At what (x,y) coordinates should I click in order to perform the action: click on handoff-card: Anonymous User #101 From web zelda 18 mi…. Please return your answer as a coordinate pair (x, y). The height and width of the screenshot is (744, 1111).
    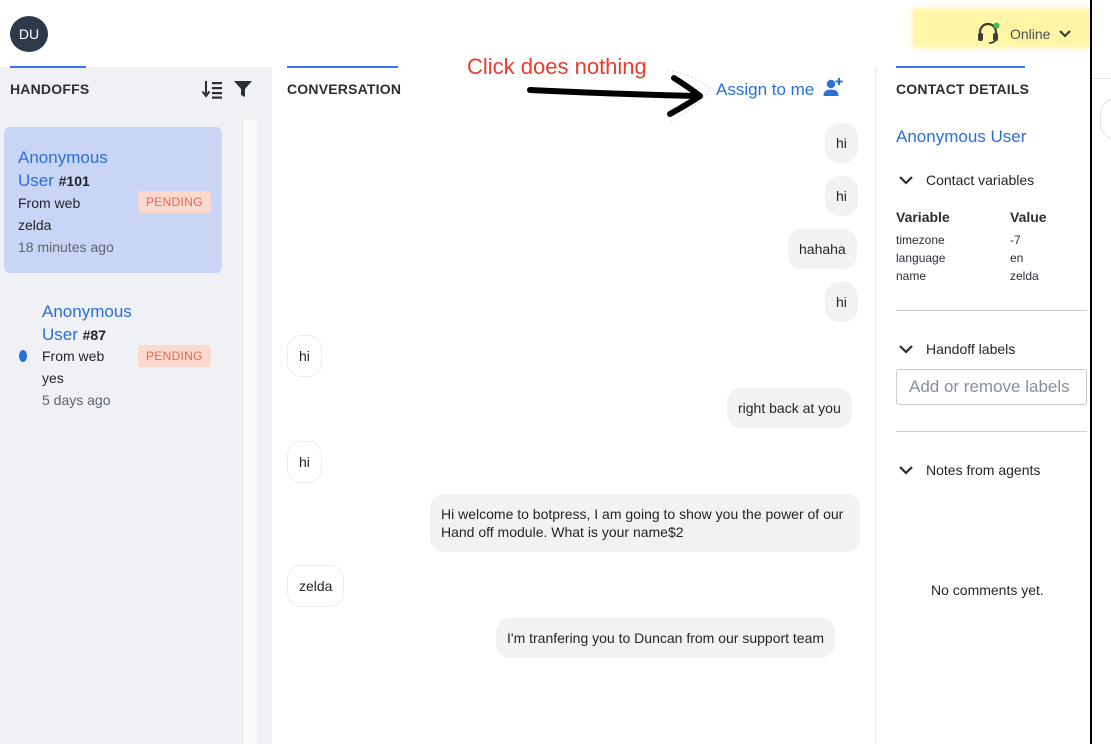
    Looking at the image, I should click on (113, 200).